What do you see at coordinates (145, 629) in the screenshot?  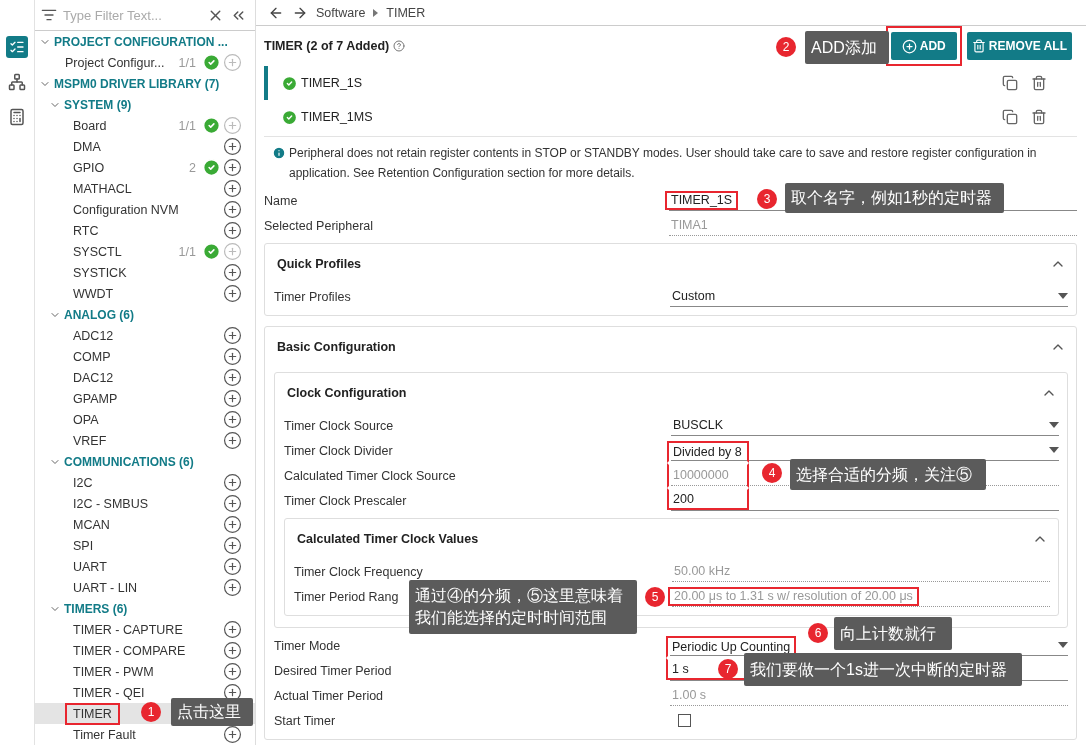 I see `tree-item: TIMER - CAPTURE` at bounding box center [145, 629].